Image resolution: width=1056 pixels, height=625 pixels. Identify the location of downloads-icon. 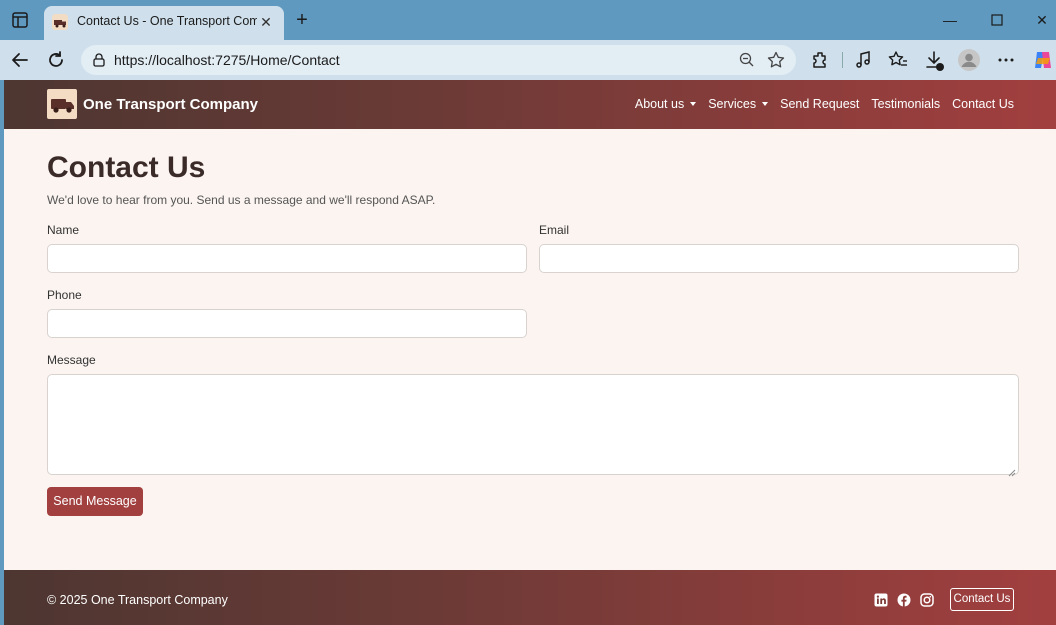
(934, 60).